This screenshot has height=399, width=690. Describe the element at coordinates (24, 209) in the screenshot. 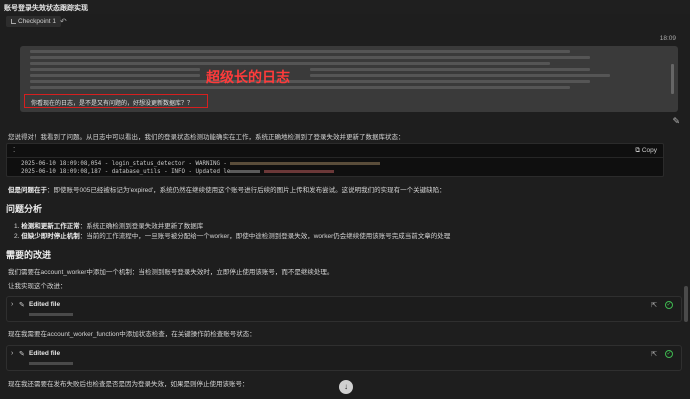

I see `analysis-heading: 问题分析` at that location.